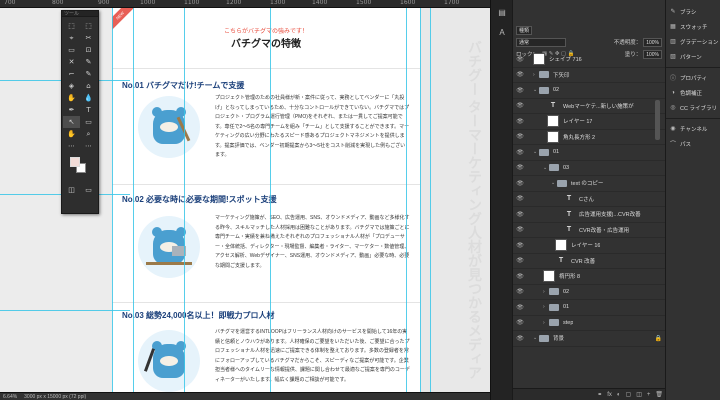 Image resolution: width=720 pixels, height=400 pixels. I want to click on layer-row: 👁 T Webマーケテ...新しい施策が, so click(589, 106).